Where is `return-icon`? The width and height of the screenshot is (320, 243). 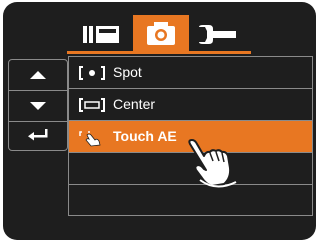
return-icon is located at coordinates (38, 135).